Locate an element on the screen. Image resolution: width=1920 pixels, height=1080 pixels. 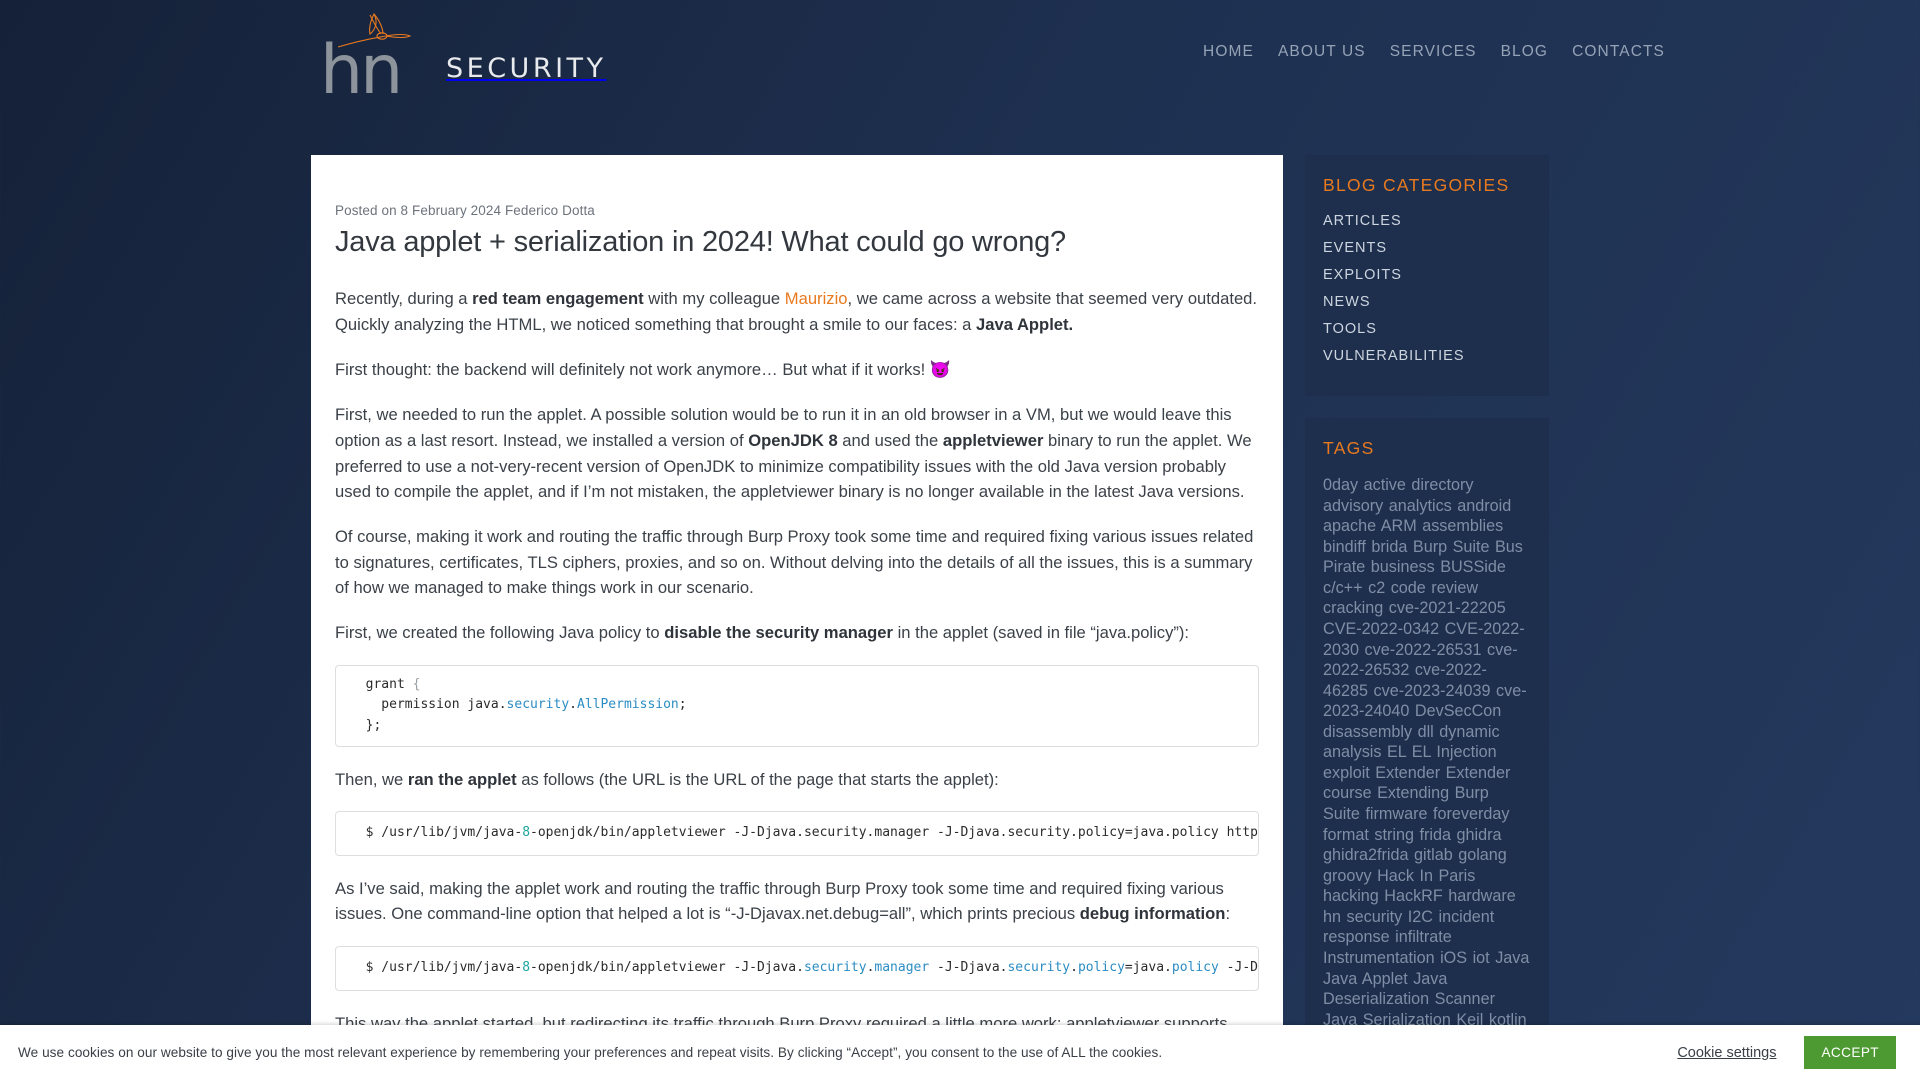
sidebar-item-articles: ARTICLES is located at coordinates (1362, 221).